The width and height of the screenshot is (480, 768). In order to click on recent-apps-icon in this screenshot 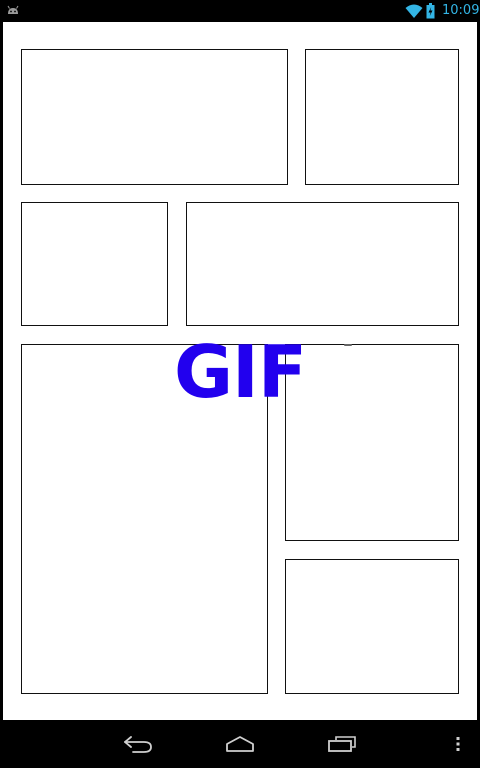, I will do `click(342, 744)`.